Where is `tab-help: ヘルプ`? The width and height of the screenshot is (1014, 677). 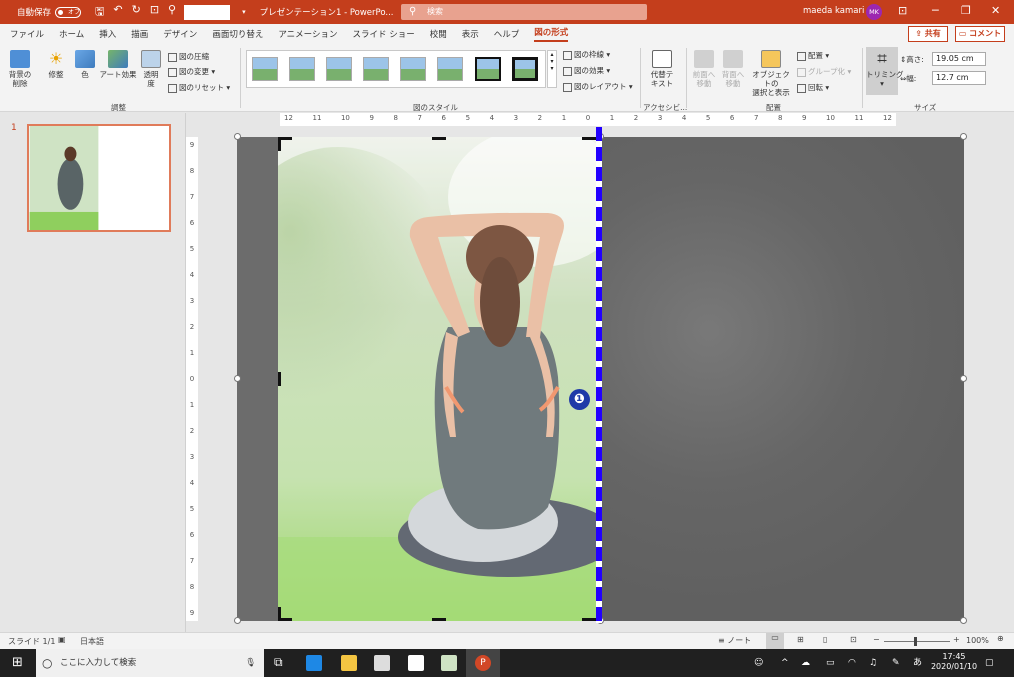 tab-help: ヘルプ is located at coordinates (507, 34).